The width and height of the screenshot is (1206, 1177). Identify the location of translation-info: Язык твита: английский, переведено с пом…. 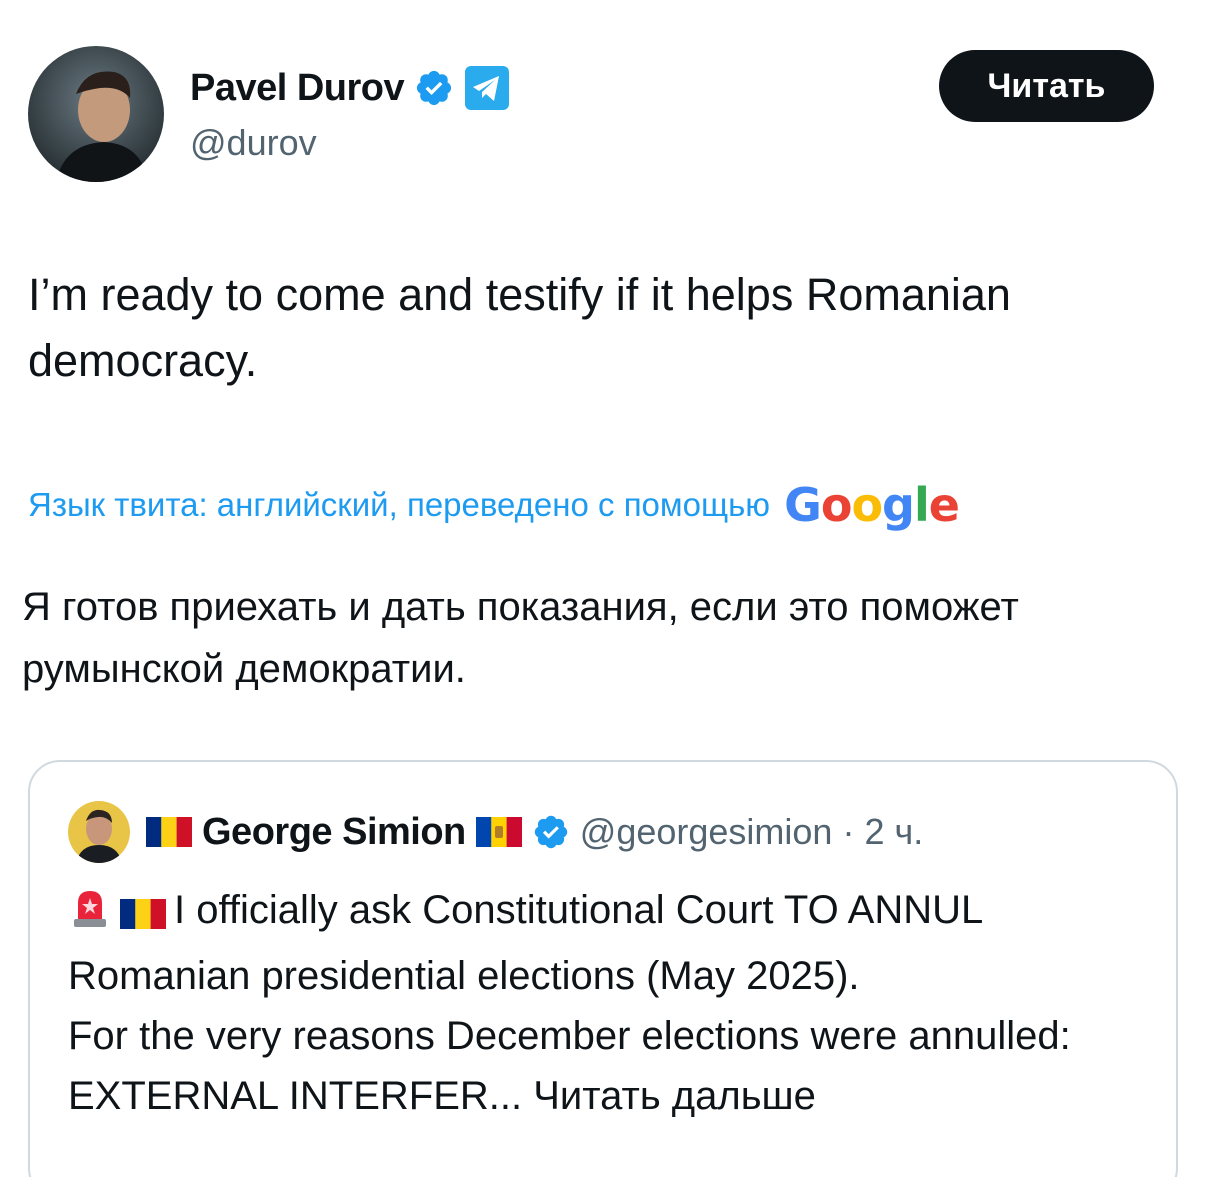
(494, 505).